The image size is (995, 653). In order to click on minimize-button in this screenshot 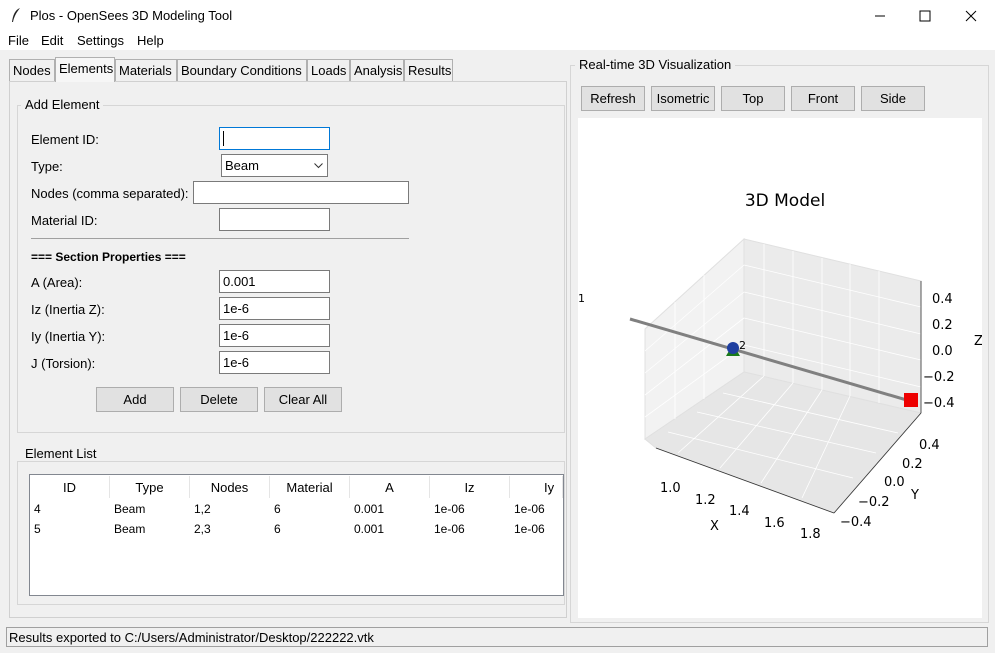, I will do `click(880, 15)`.